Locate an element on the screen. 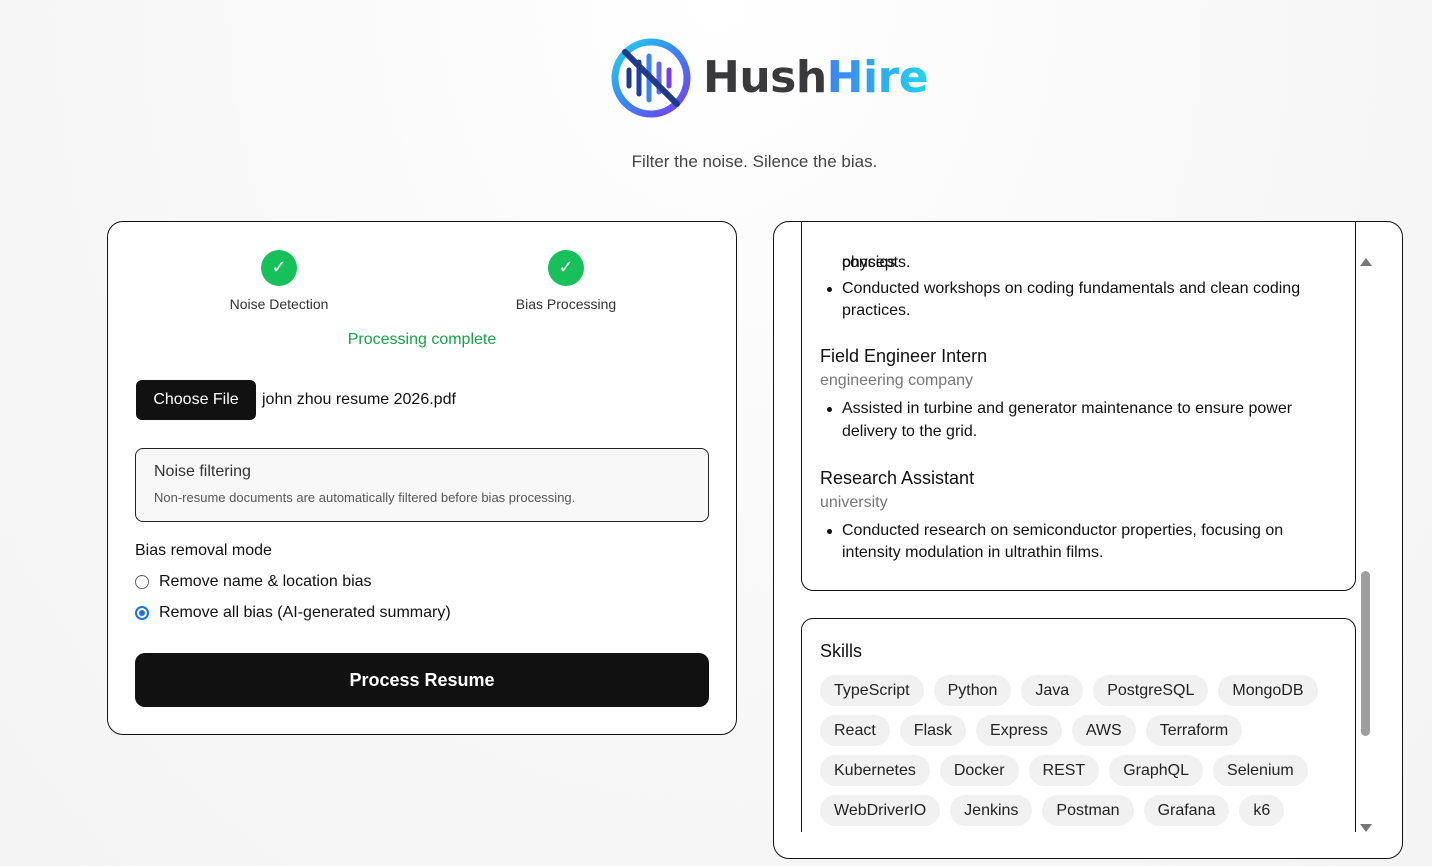 This screenshot has width=1432, height=866. skill-chip: Selenium is located at coordinates (1260, 770).